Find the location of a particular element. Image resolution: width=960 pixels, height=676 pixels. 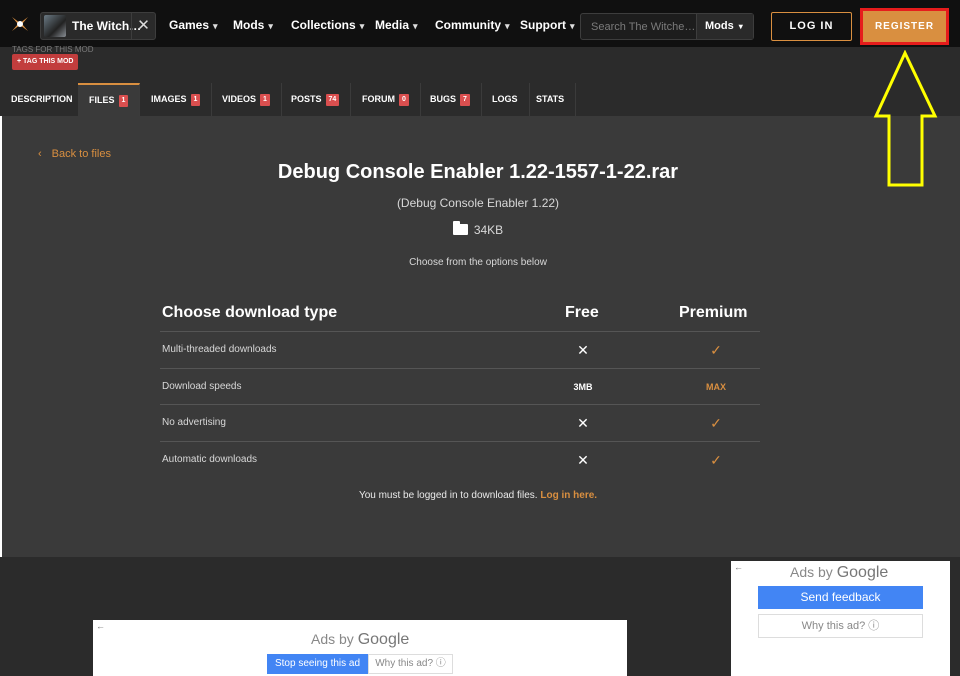

table-row: Multi-threaded downloads ✕ ✓ is located at coordinates (460, 350).